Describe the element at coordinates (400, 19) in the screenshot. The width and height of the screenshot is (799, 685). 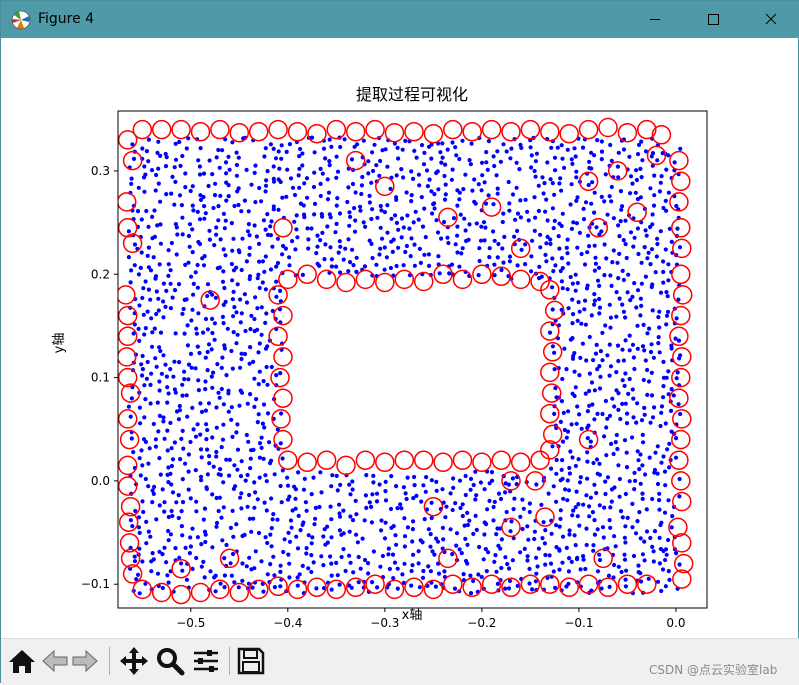
I see `title-bar: Figure 4` at that location.